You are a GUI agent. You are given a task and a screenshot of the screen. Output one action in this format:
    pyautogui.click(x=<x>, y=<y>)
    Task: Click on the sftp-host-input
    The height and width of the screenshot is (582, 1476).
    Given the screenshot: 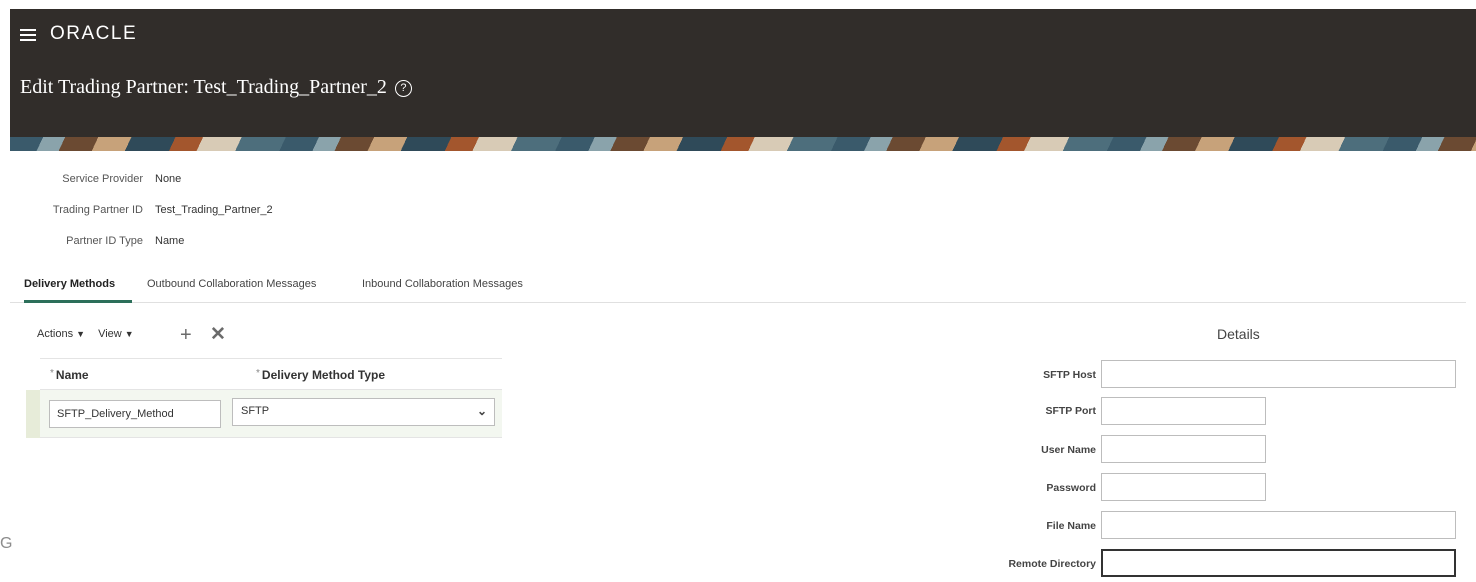 What is the action you would take?
    pyautogui.click(x=1278, y=374)
    